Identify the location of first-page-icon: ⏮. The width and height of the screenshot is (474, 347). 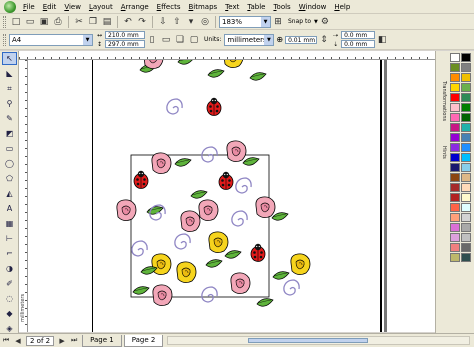
(6, 341).